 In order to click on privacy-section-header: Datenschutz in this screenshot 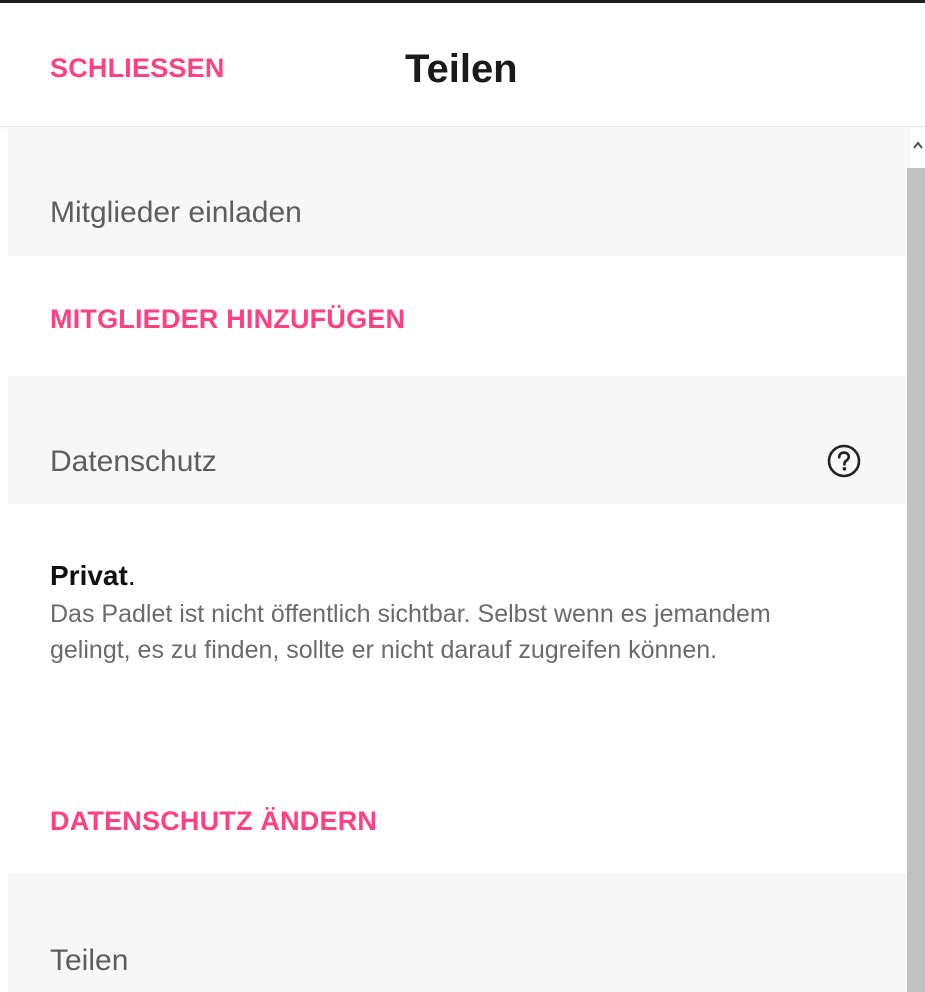, I will do `click(459, 440)`.